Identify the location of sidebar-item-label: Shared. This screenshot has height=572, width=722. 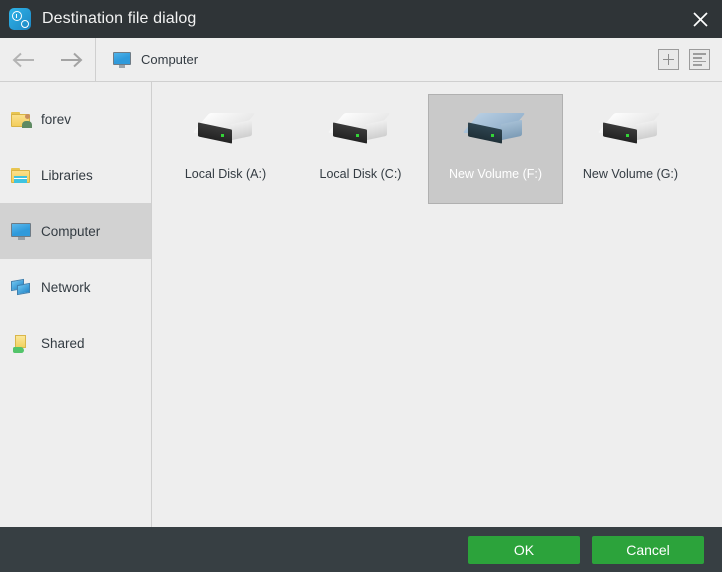
(63, 343).